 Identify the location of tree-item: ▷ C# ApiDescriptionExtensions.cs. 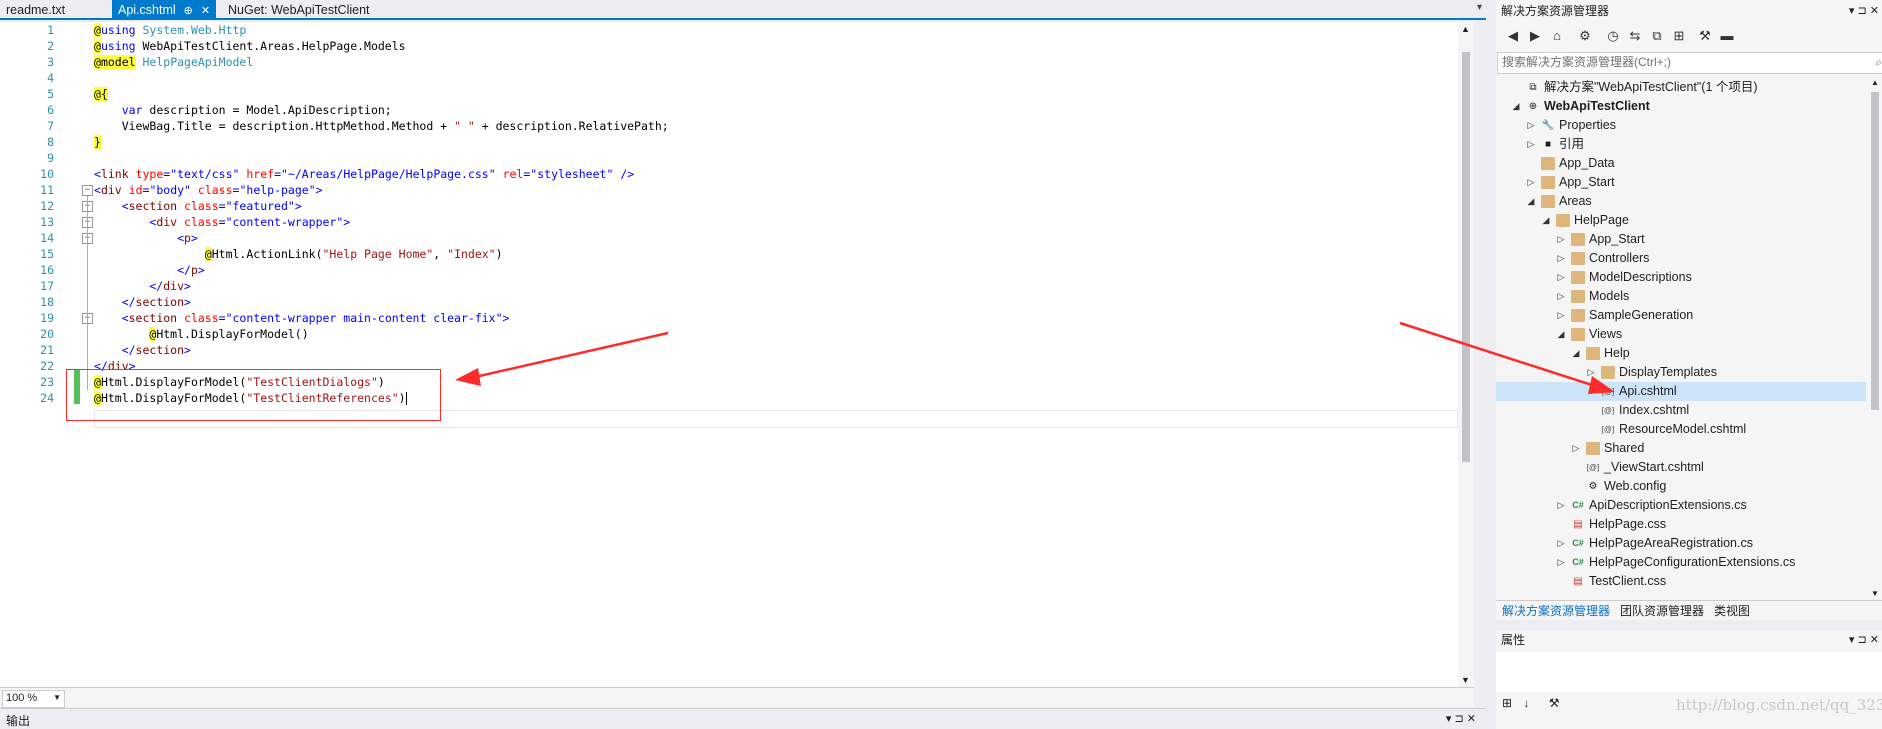
(1681, 505).